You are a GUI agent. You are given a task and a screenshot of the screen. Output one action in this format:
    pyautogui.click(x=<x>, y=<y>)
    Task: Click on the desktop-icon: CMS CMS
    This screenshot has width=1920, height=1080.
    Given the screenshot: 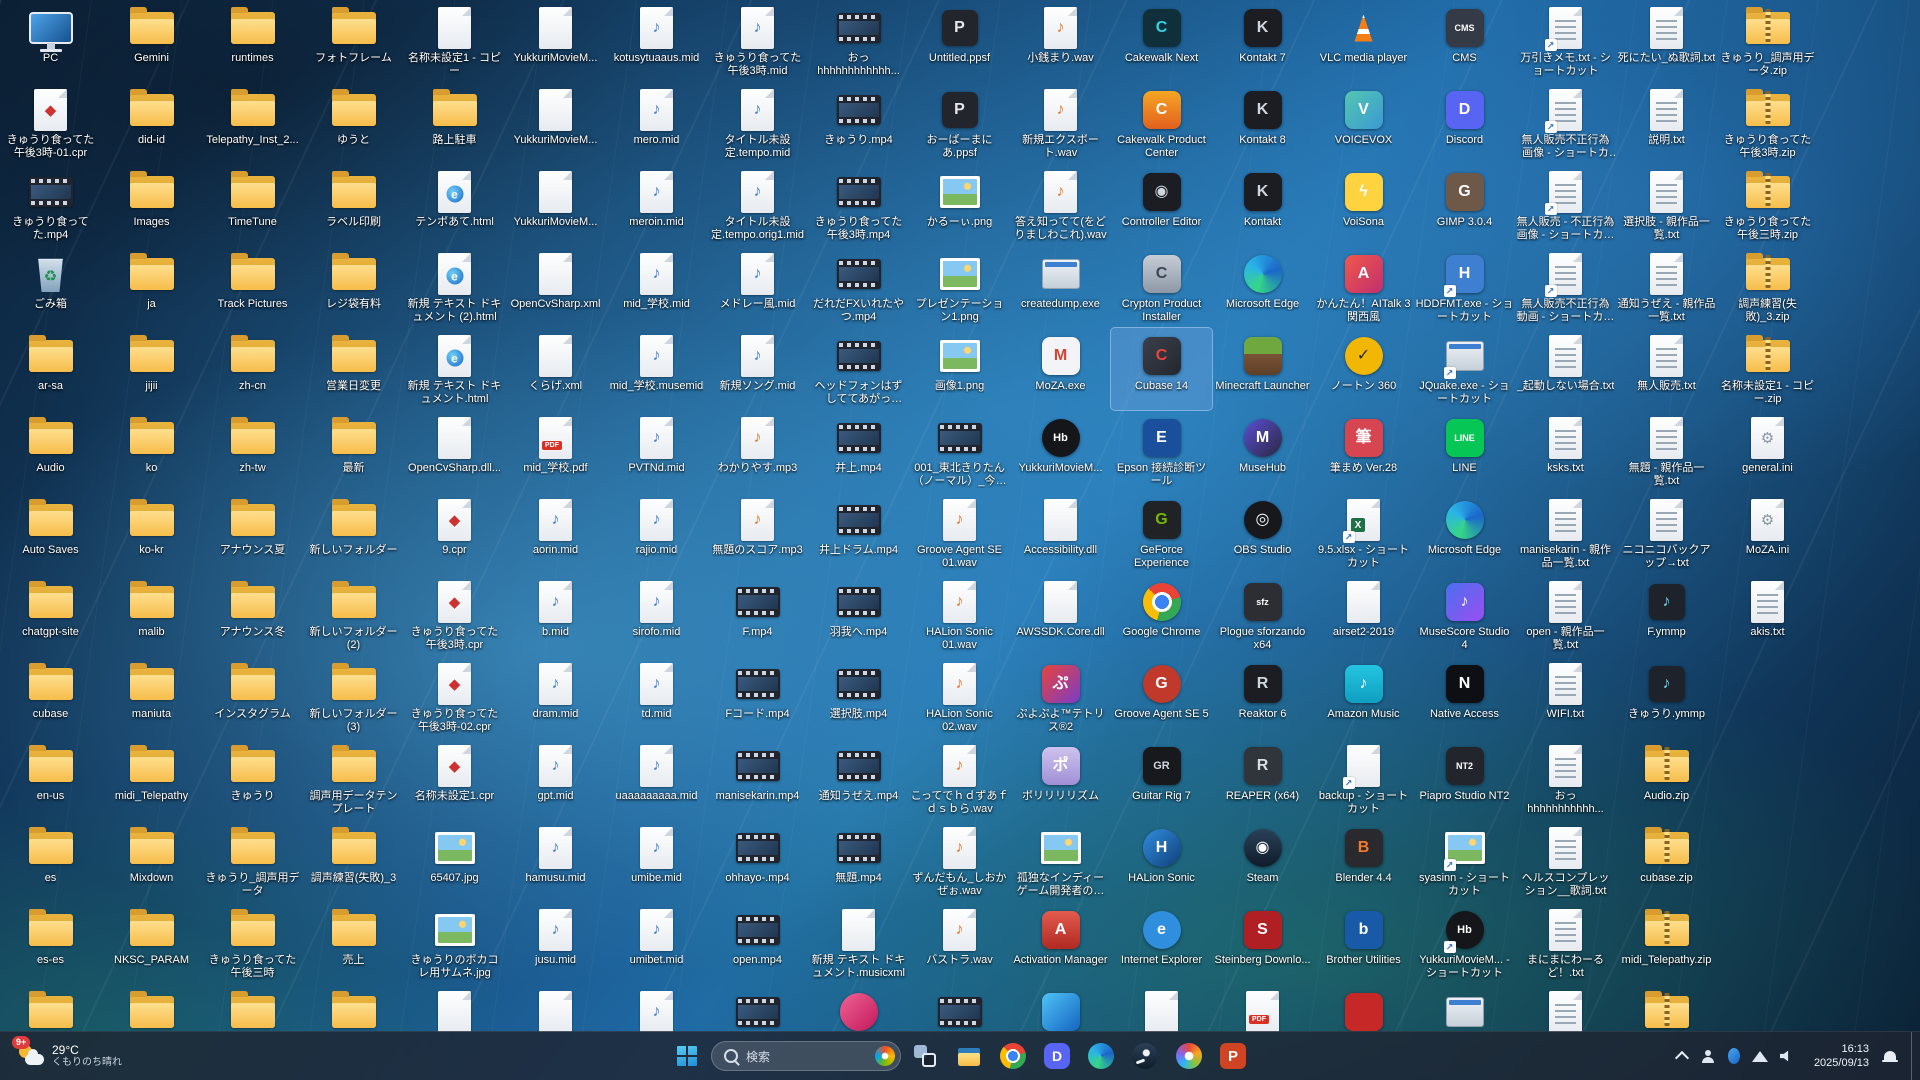 What is the action you would take?
    pyautogui.click(x=1464, y=41)
    